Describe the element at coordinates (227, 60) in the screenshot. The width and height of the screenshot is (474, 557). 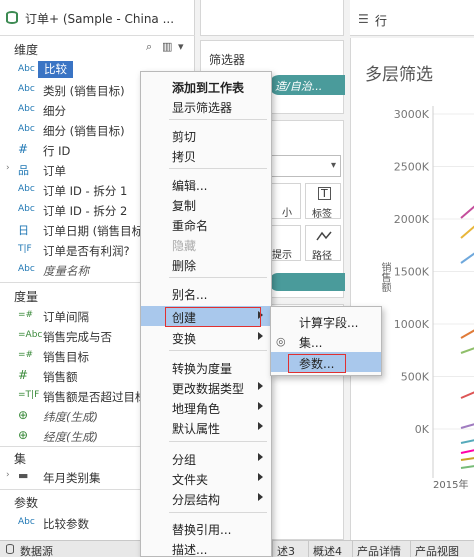
I see `filters-title: 筛选器` at that location.